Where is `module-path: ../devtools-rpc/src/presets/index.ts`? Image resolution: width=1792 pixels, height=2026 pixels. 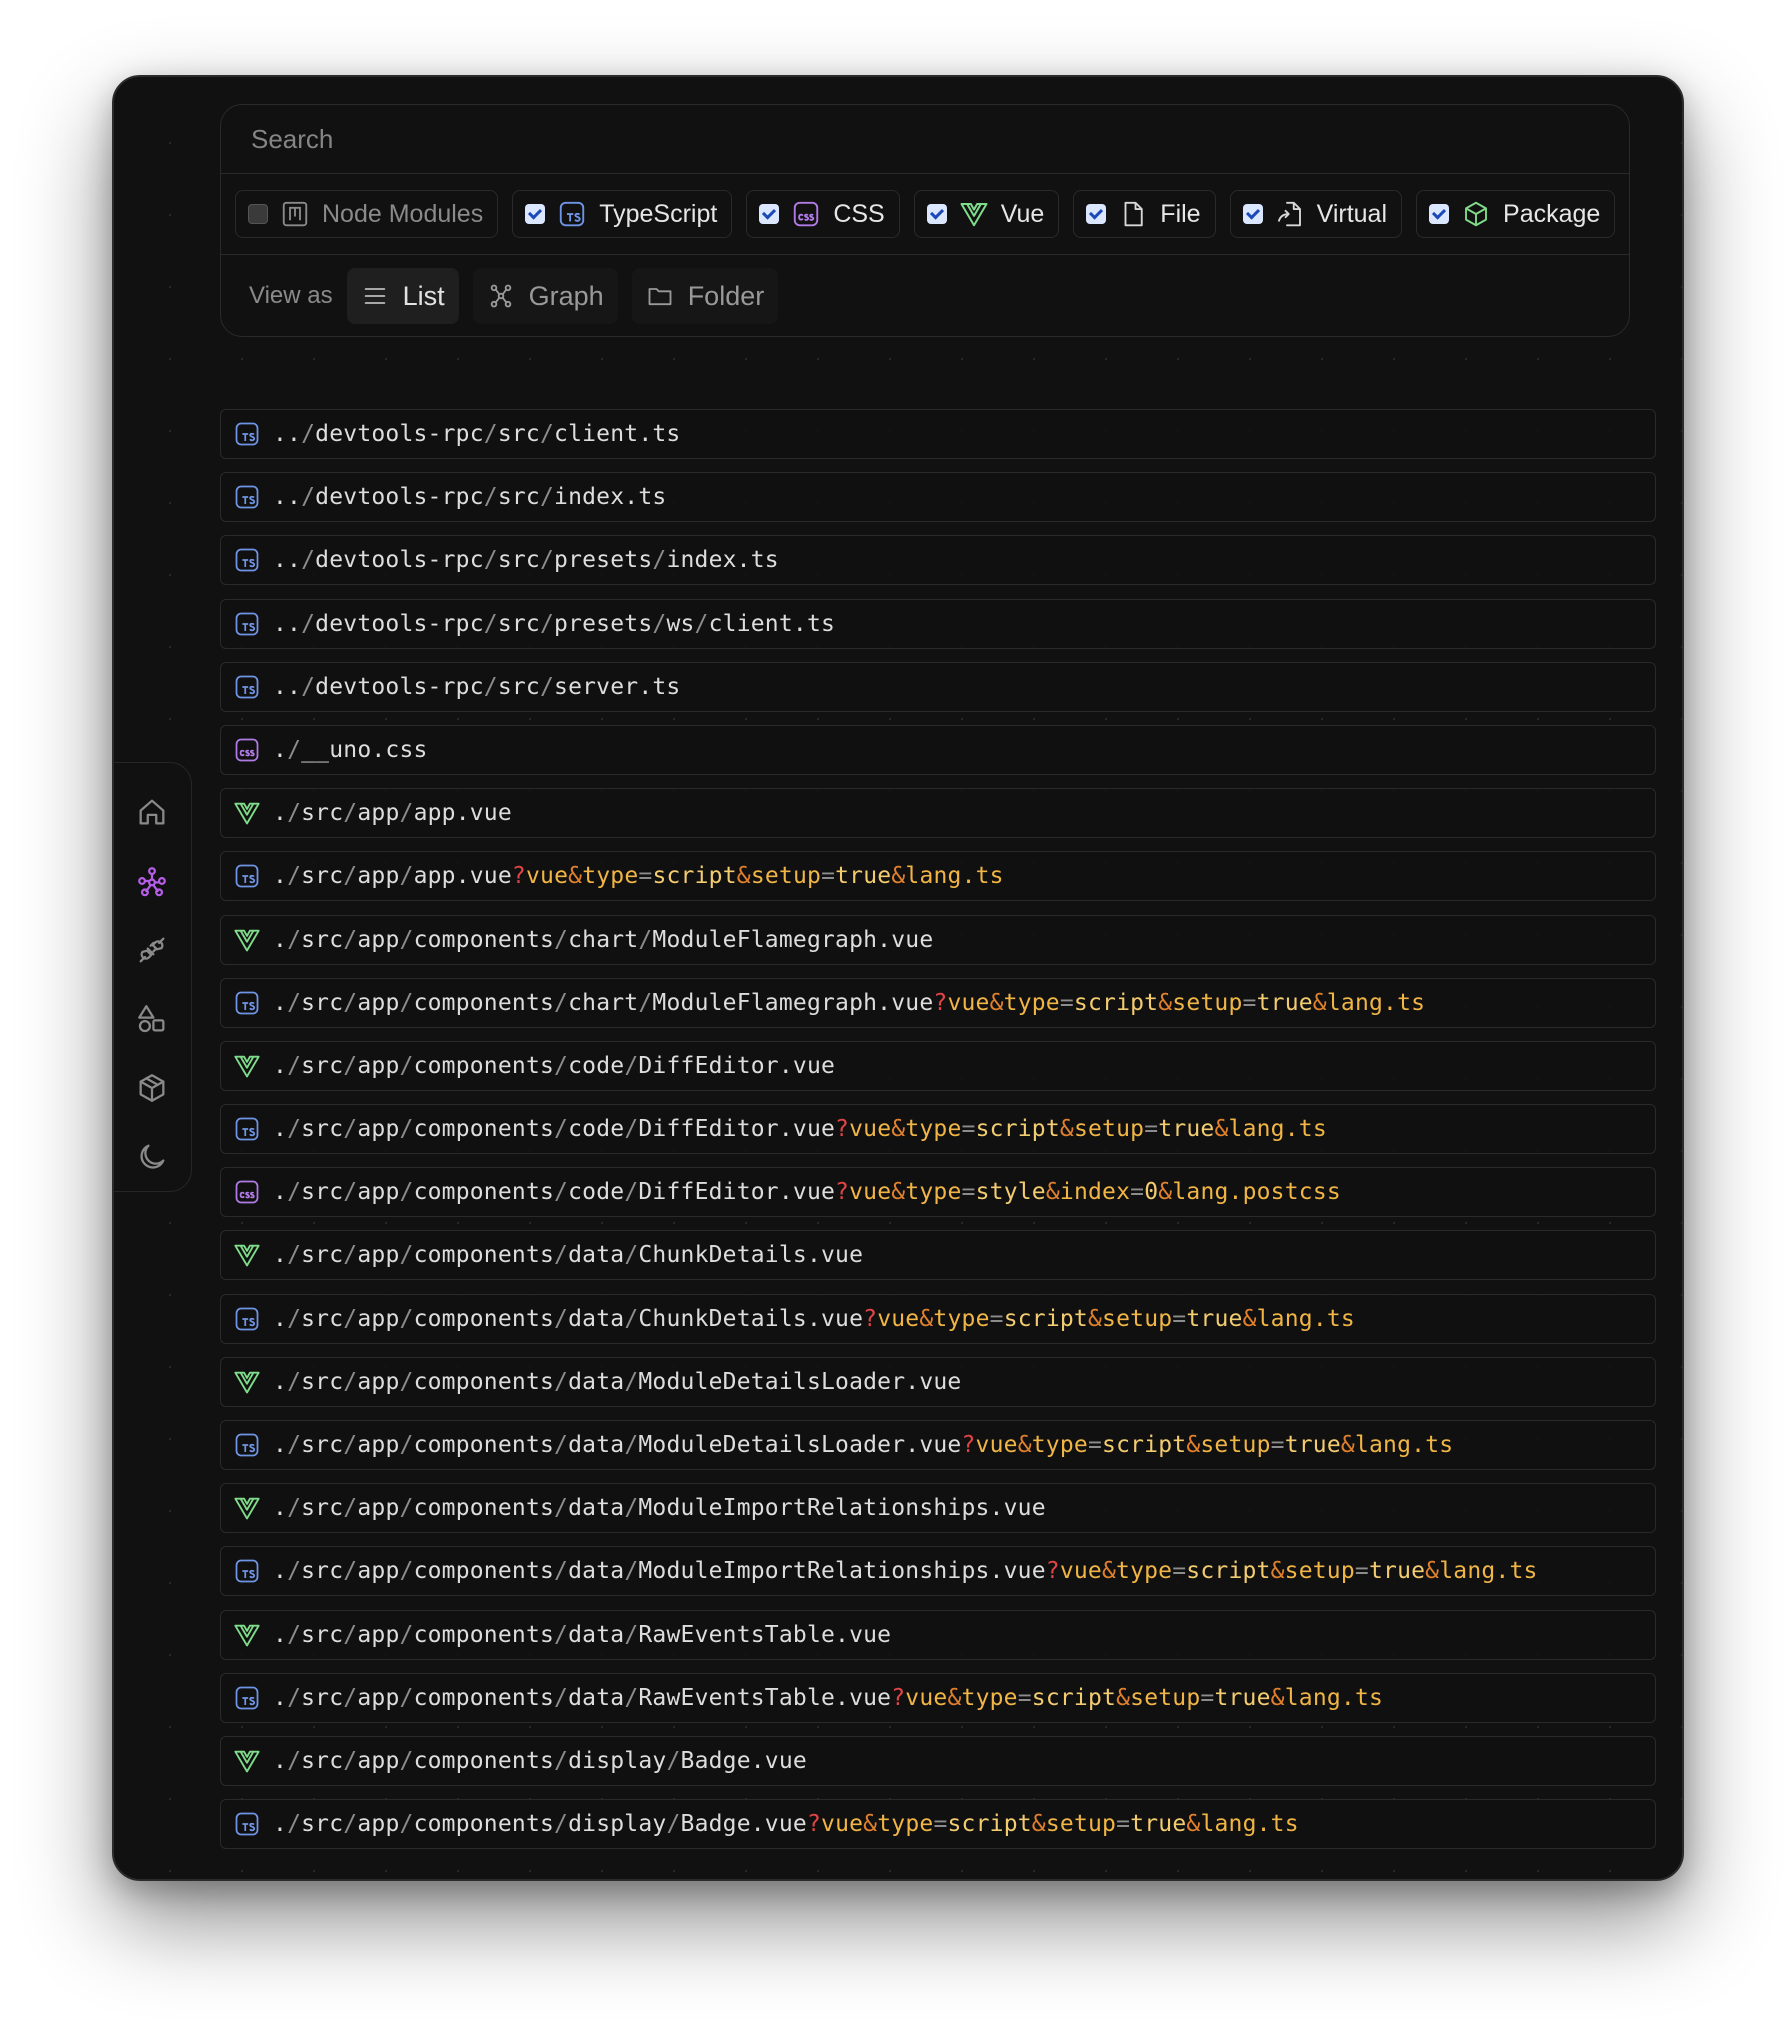
module-path: ../devtools-rpc/src/presets/index.ts is located at coordinates (526, 560).